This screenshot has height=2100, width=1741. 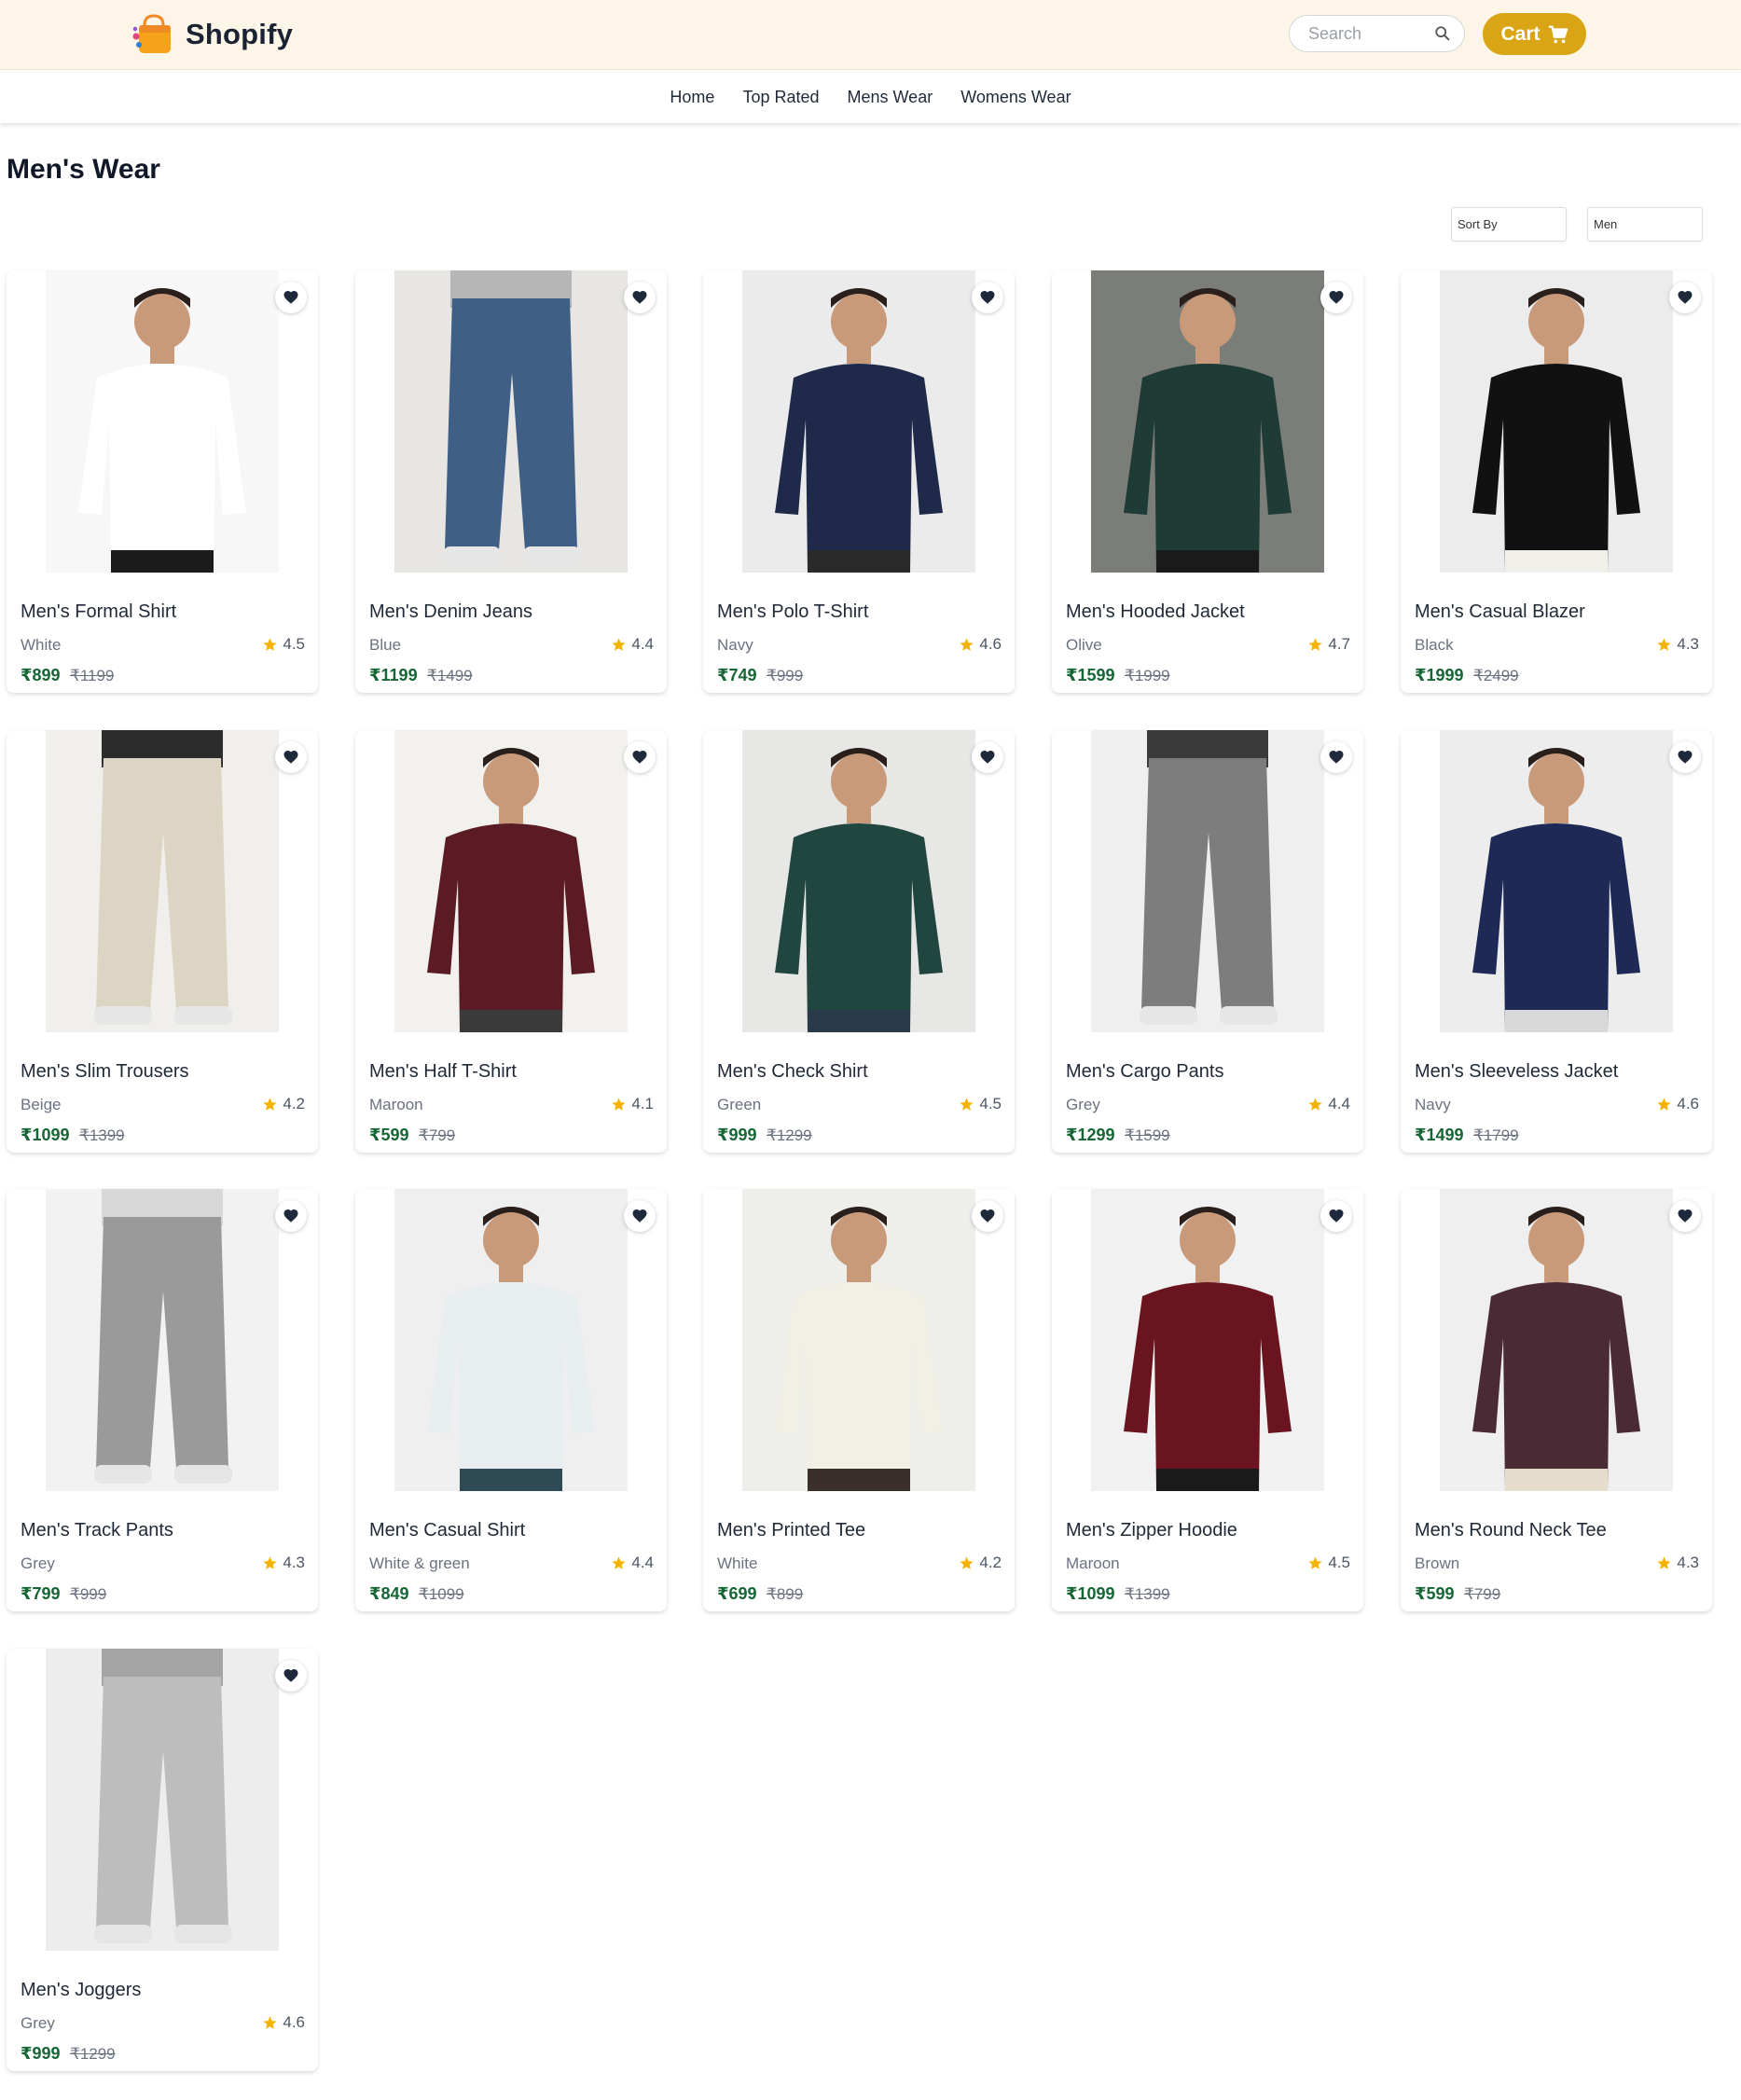 What do you see at coordinates (97, 1531) in the screenshot?
I see `product-name: Men's Track Pants` at bounding box center [97, 1531].